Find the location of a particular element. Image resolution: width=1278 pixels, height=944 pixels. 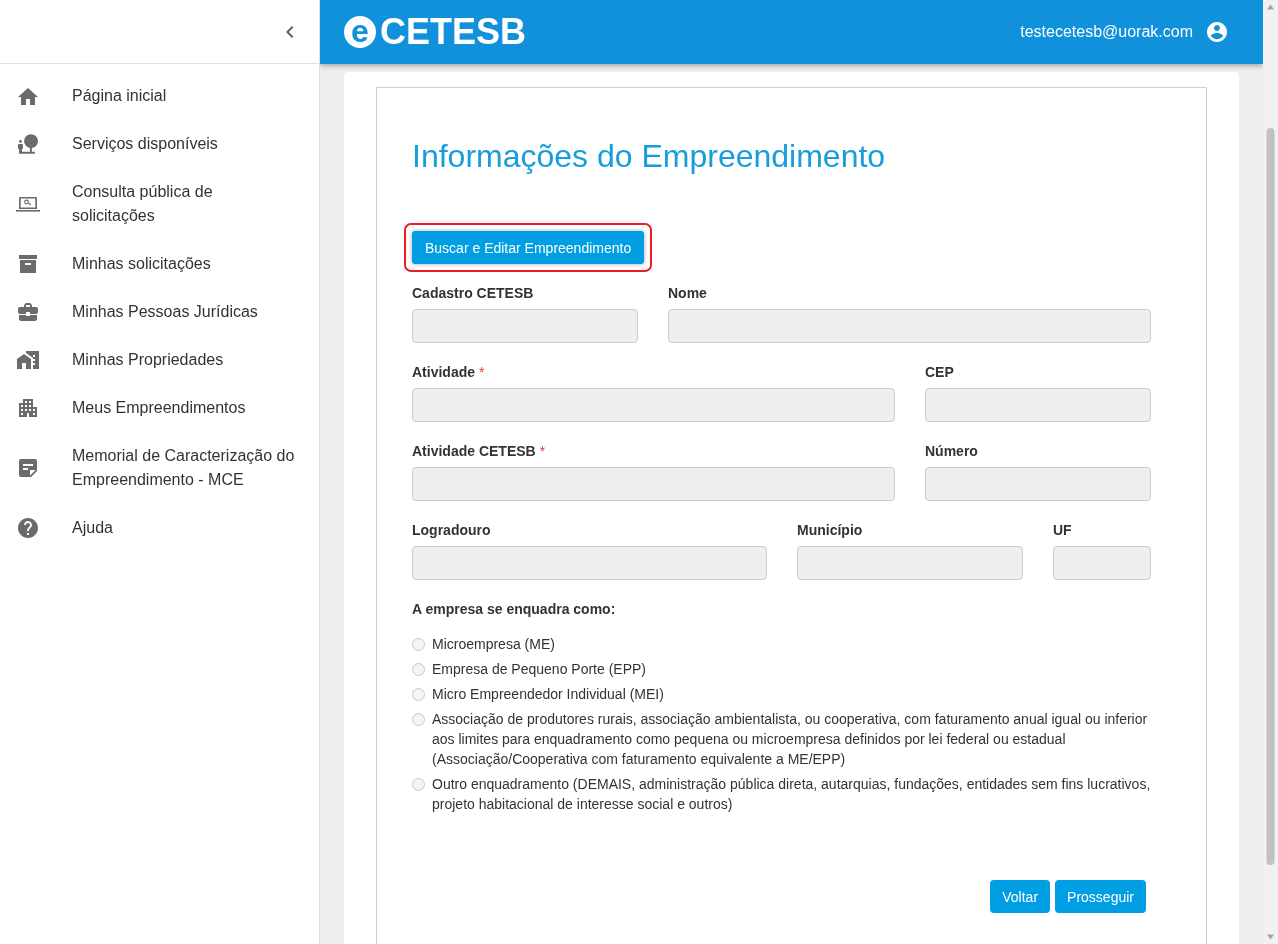

scrollbar is located at coordinates (1270, 472).